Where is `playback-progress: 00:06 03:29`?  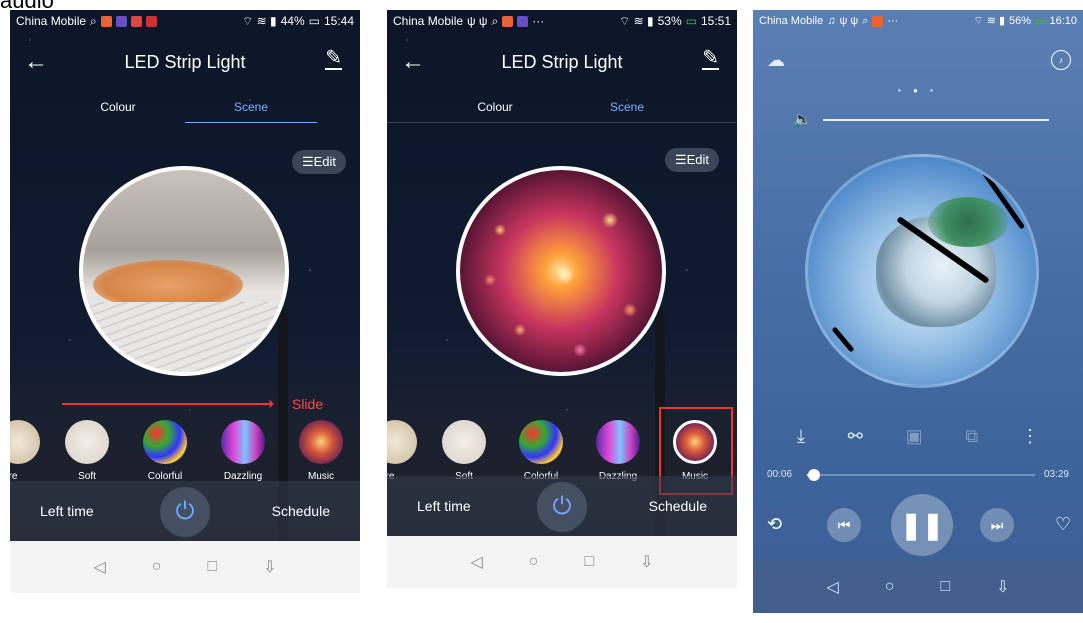 playback-progress: 00:06 03:29 is located at coordinates (918, 475).